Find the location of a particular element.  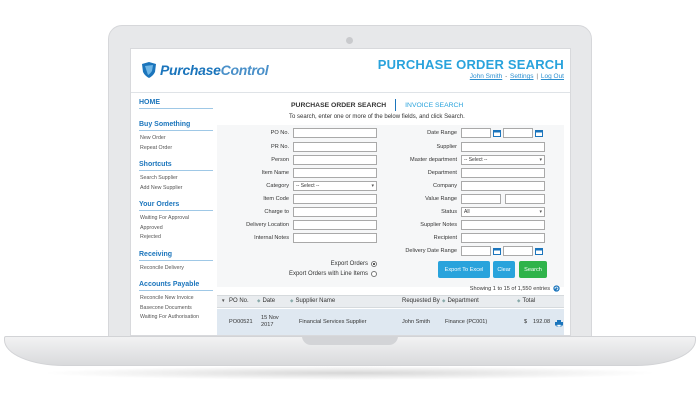

date-range-row: Date Range is located at coordinates (461, 132).